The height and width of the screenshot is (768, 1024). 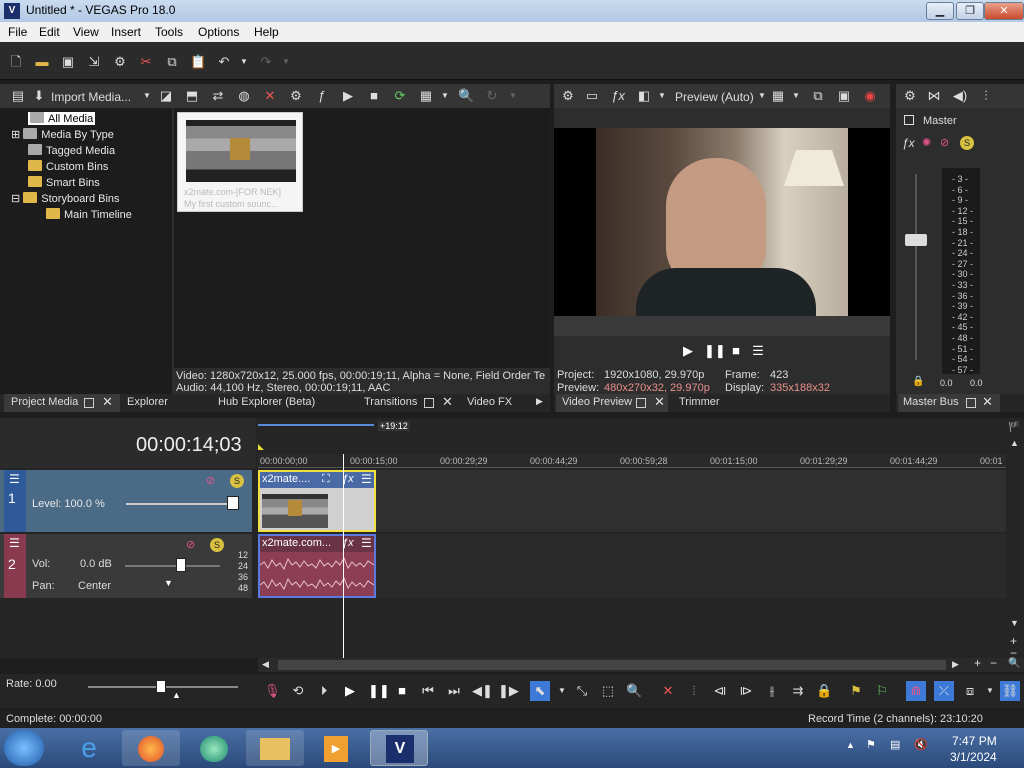 I want to click on tab-video-fx: Video FX, so click(x=489, y=402).